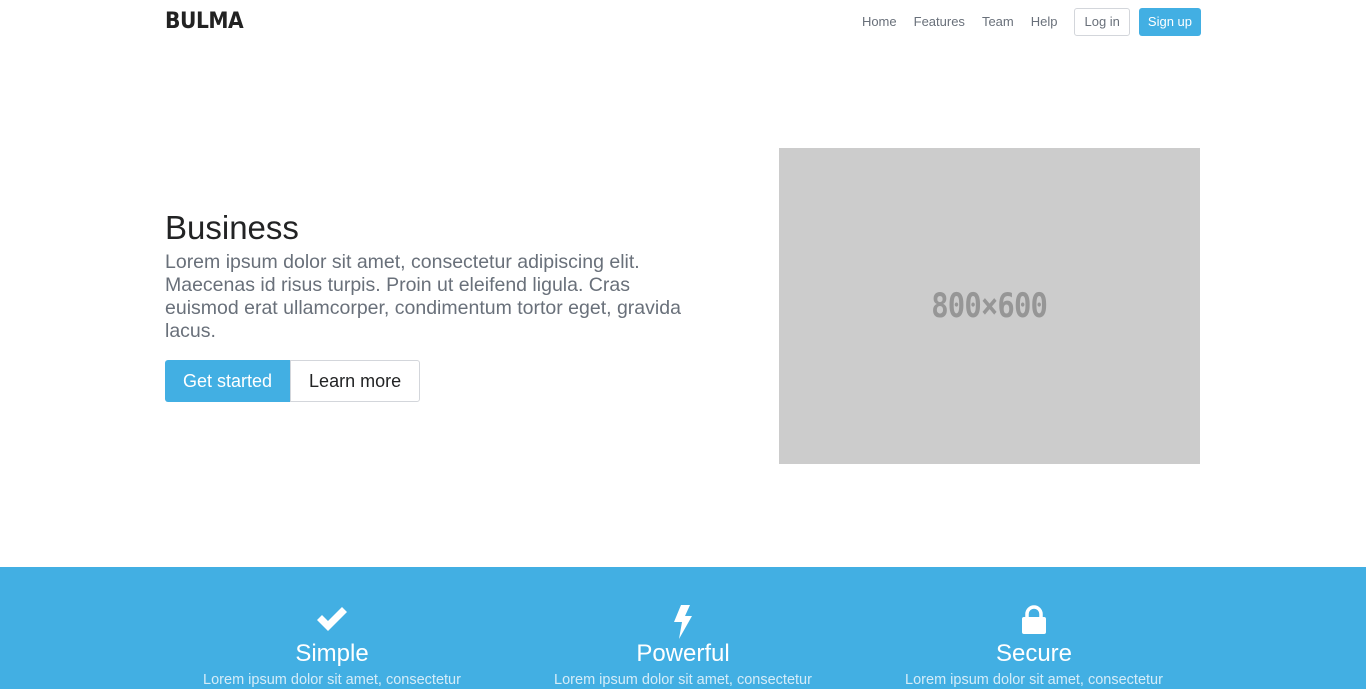 The image size is (1366, 689). What do you see at coordinates (1102, 22) in the screenshot?
I see `login-button: Log in` at bounding box center [1102, 22].